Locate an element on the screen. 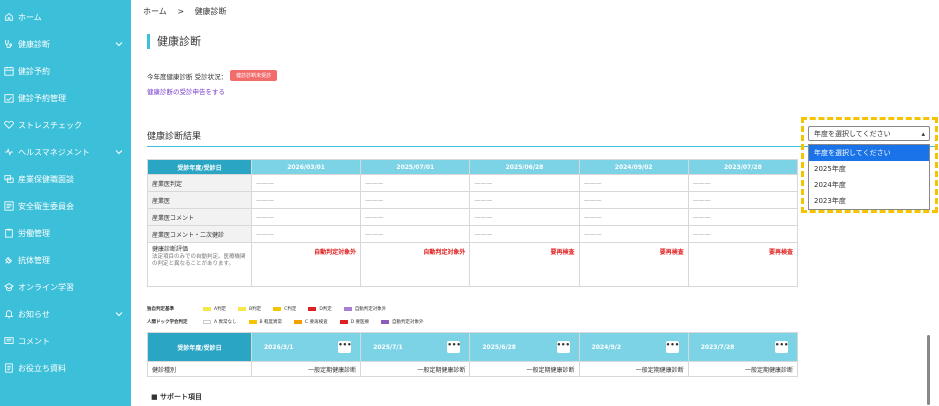 The image size is (939, 406). sidebar-item-label: オンライン学習 is located at coordinates (46, 287).